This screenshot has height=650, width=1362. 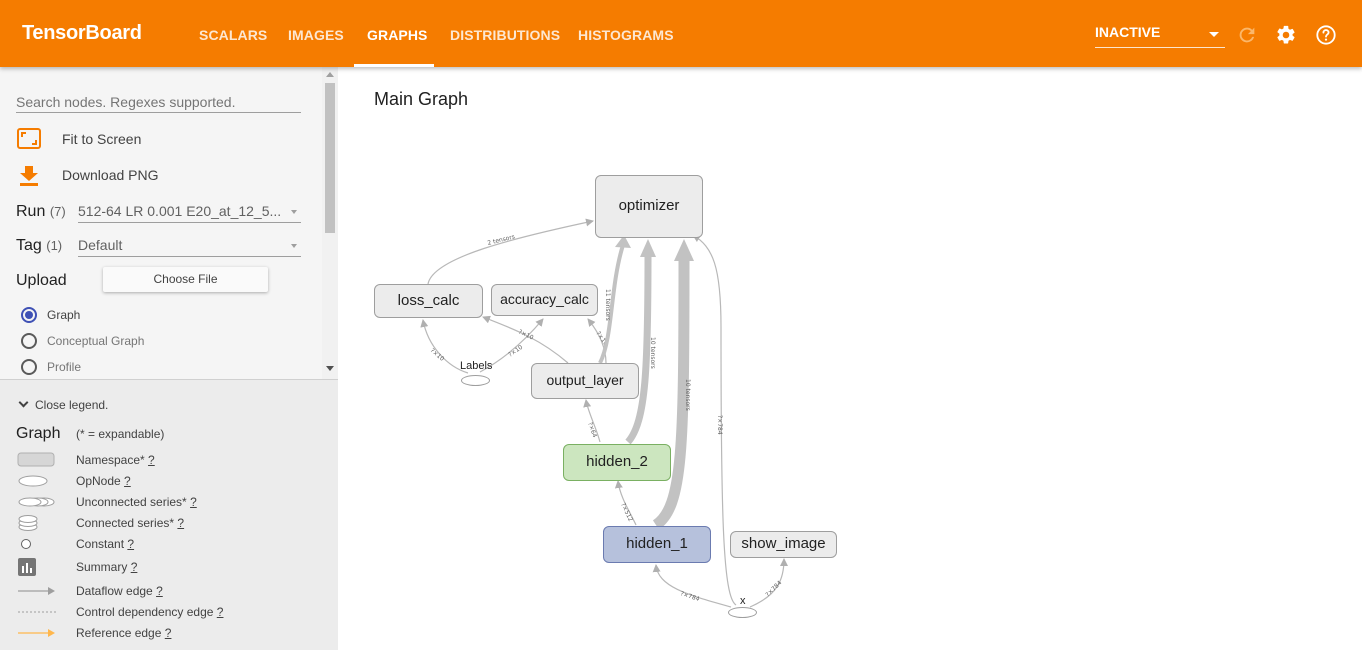 I want to click on opnode-icon, so click(x=33, y=481).